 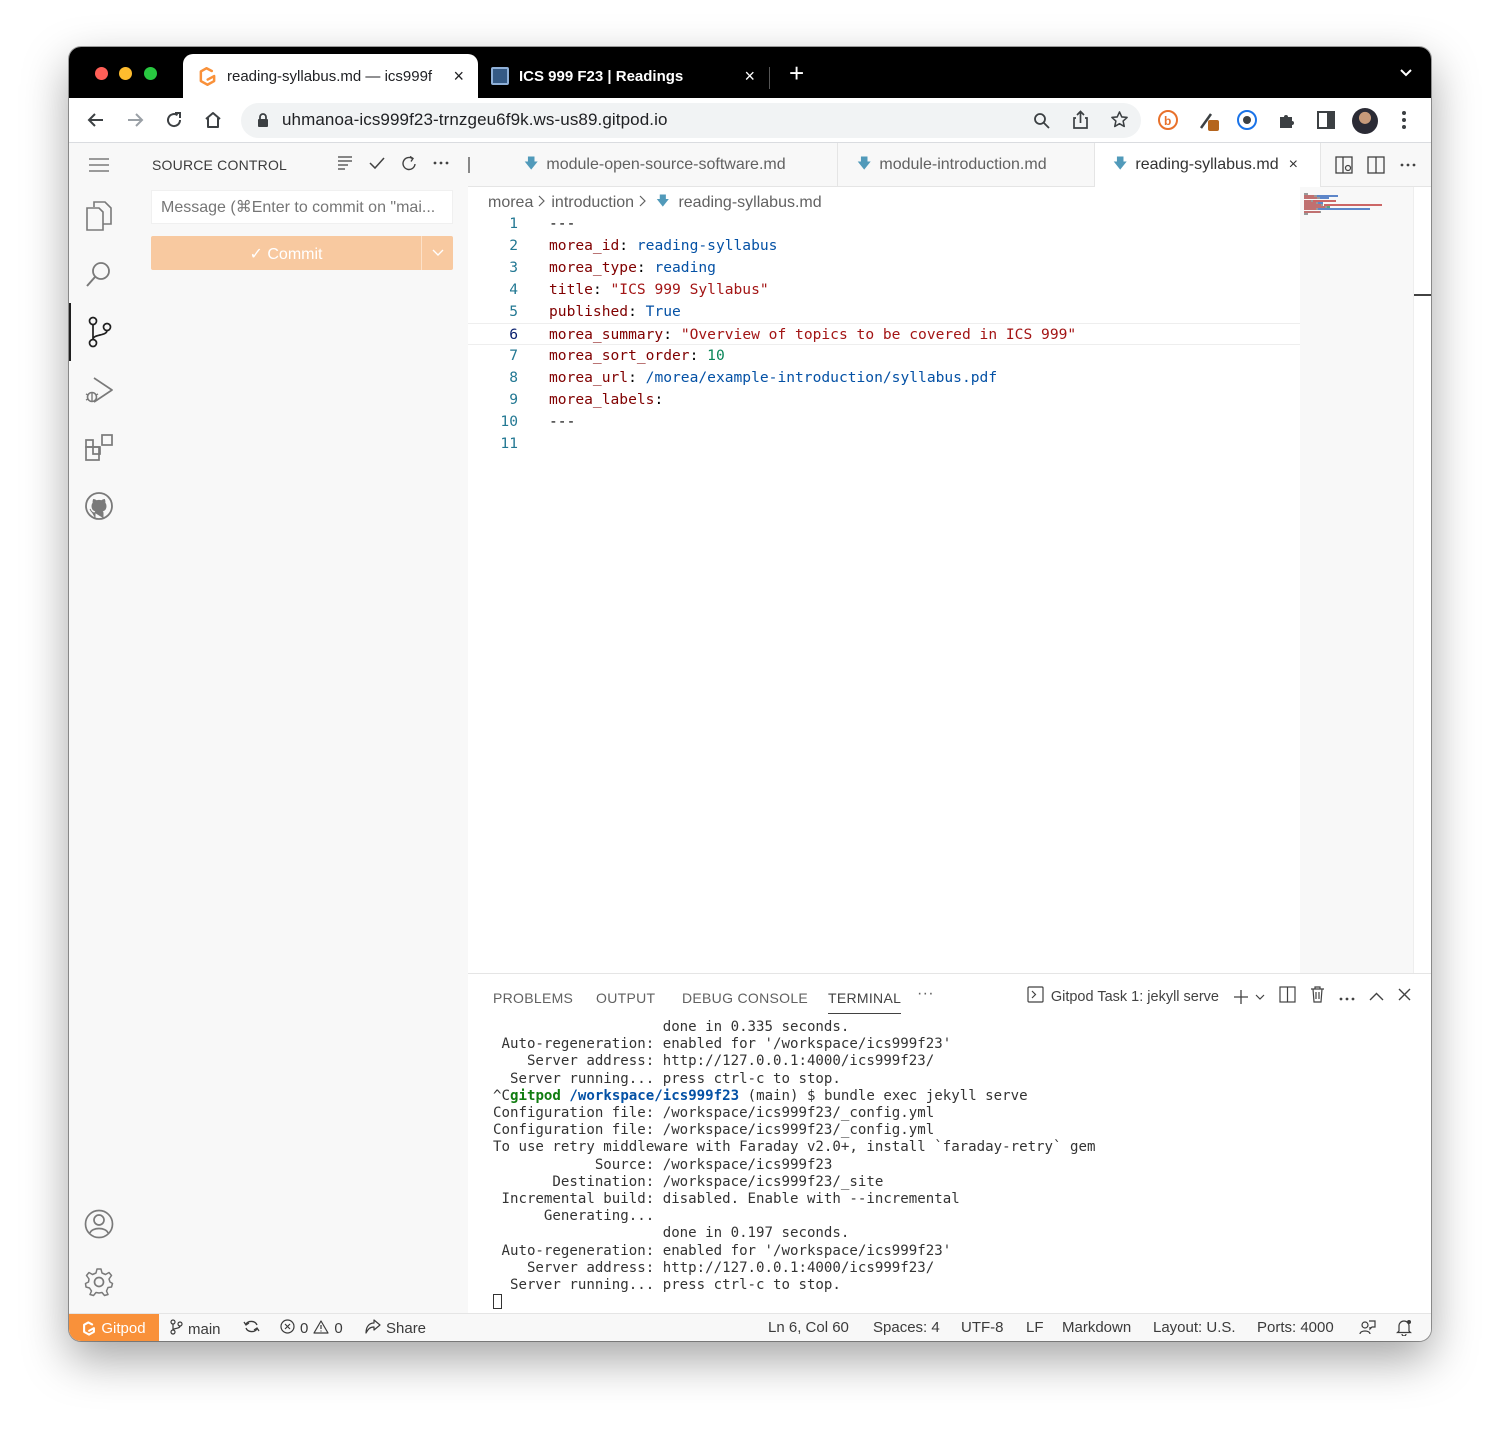 What do you see at coordinates (659, 290) in the screenshot?
I see `code-line-text: title: "ICS 999 Syllabus"` at bounding box center [659, 290].